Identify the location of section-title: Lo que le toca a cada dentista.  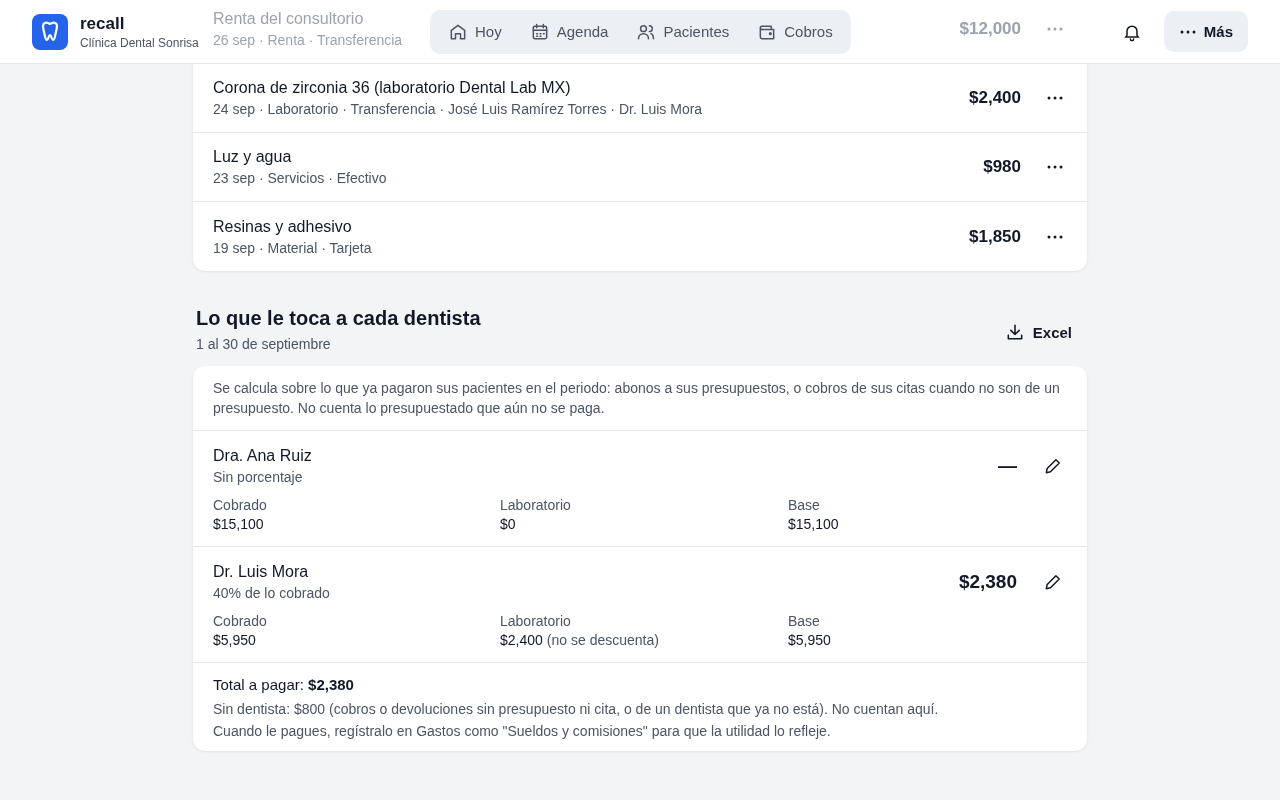
(339, 318).